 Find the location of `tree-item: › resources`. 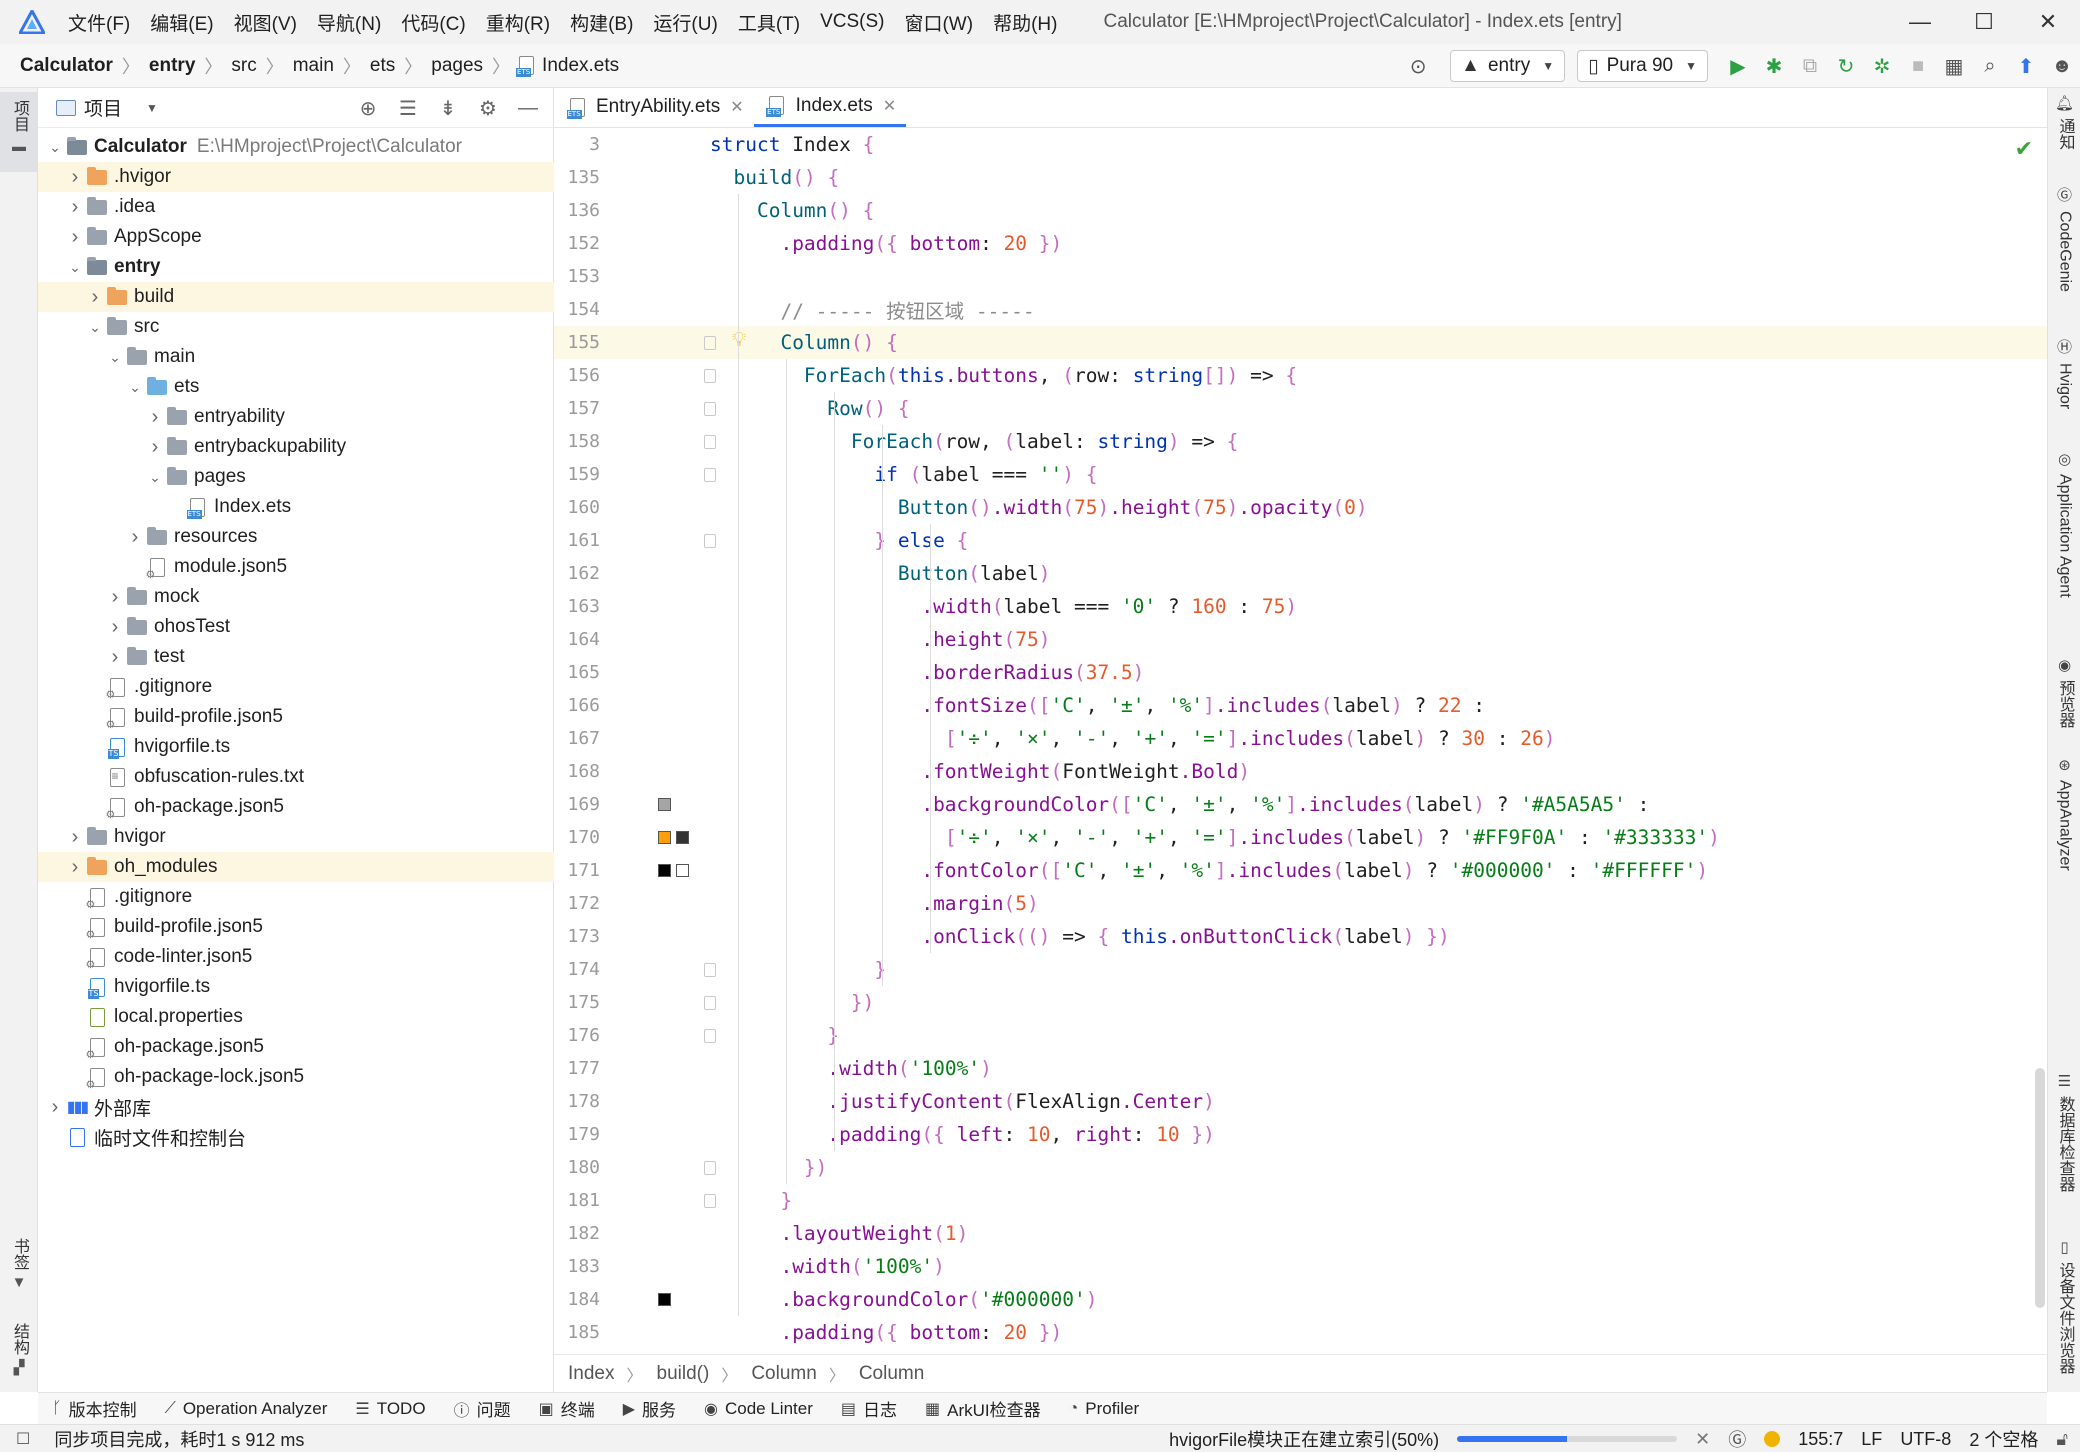

tree-item: › resources is located at coordinates (296, 537).